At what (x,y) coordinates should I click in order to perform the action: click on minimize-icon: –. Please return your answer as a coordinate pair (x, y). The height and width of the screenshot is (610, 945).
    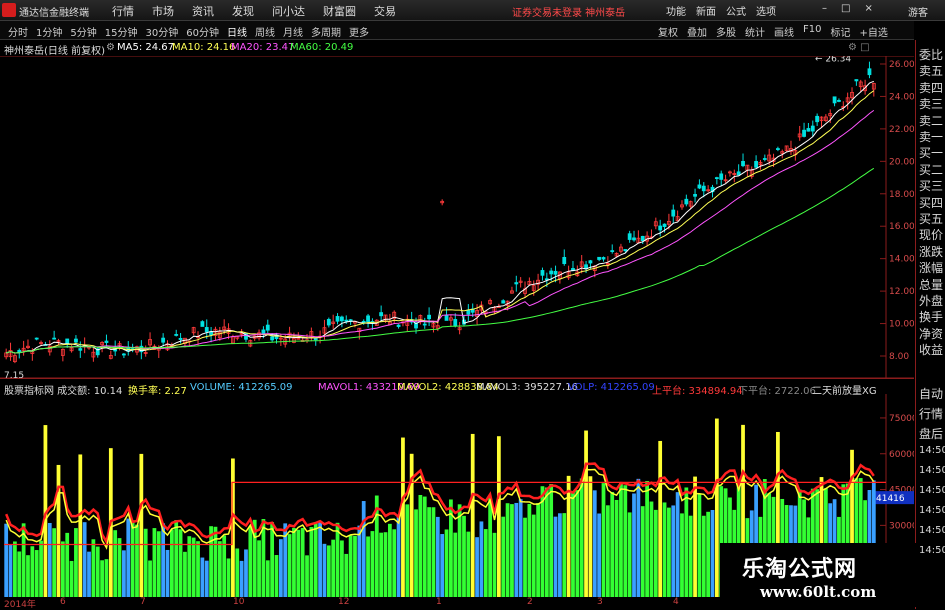
    Looking at the image, I should click on (824, 8).